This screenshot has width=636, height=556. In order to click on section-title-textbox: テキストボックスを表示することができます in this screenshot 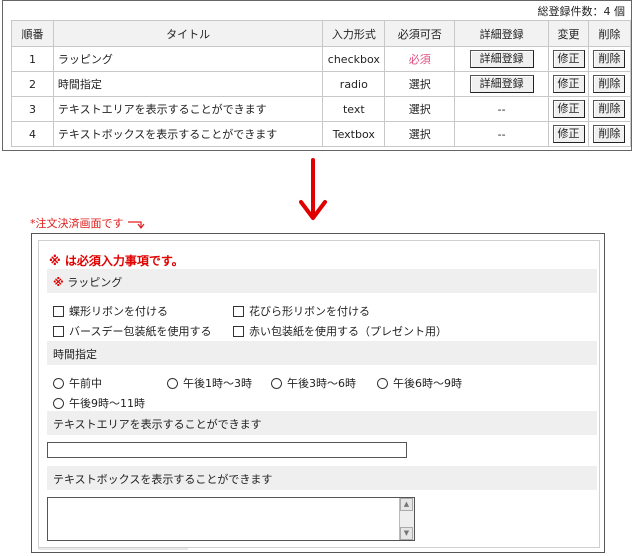, I will do `click(163, 479)`.